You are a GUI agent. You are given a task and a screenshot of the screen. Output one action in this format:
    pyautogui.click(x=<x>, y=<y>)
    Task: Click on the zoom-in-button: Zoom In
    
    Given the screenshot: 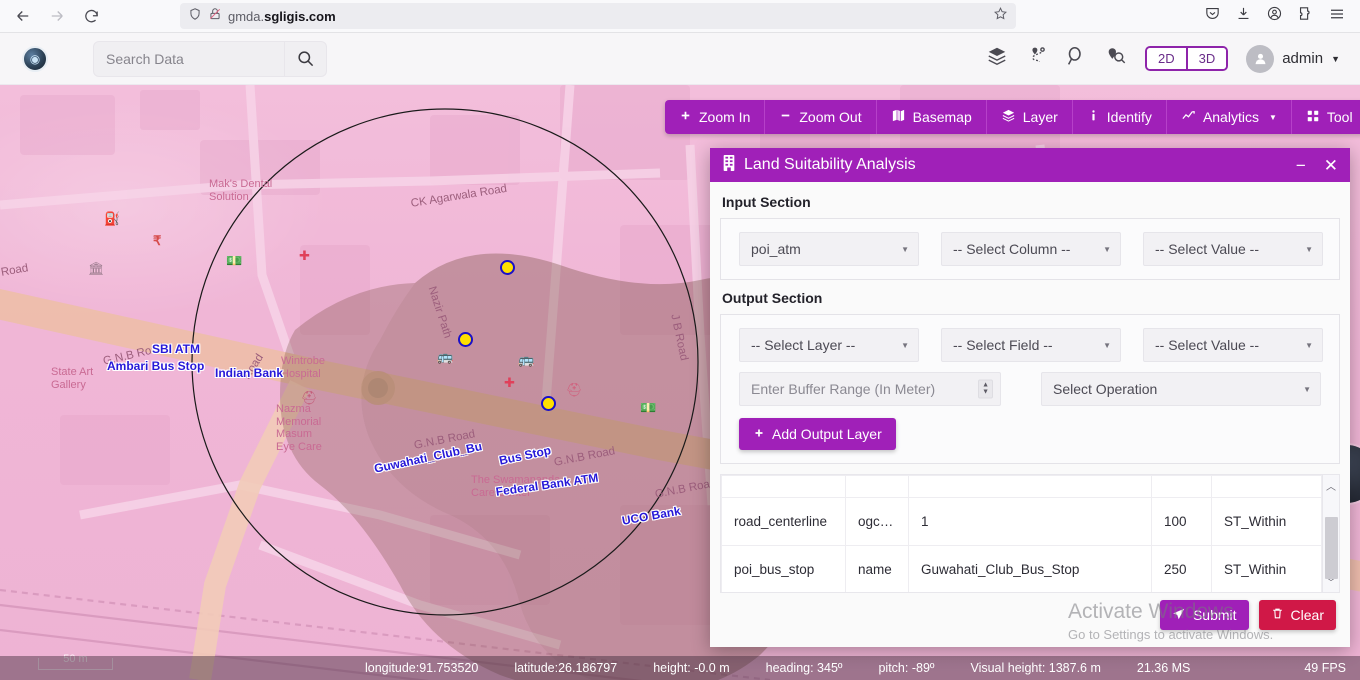 What is the action you would take?
    pyautogui.click(x=715, y=117)
    